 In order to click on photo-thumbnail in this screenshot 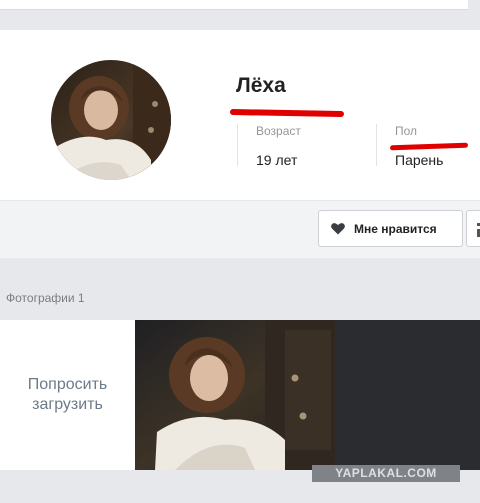, I will do `click(235, 395)`.